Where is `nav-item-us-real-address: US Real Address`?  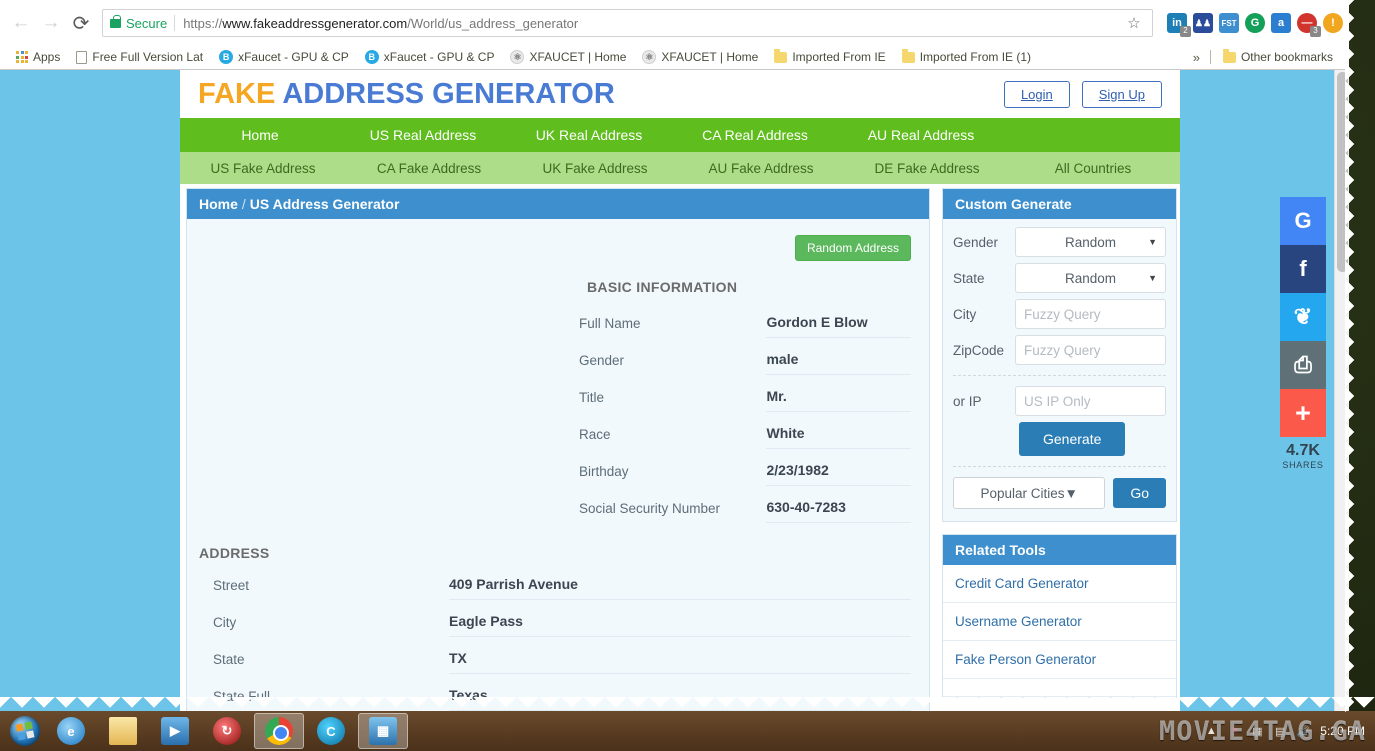 nav-item-us-real-address: US Real Address is located at coordinates (423, 135).